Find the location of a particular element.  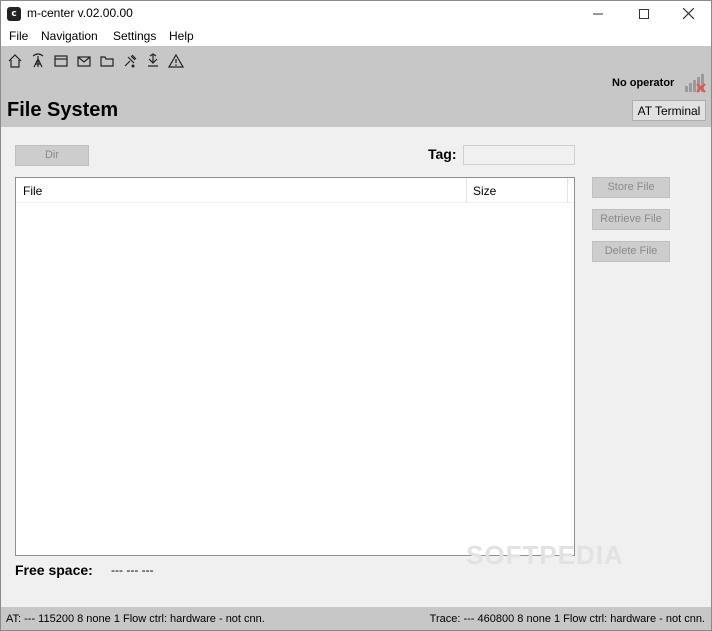

close-button is located at coordinates (688, 13).